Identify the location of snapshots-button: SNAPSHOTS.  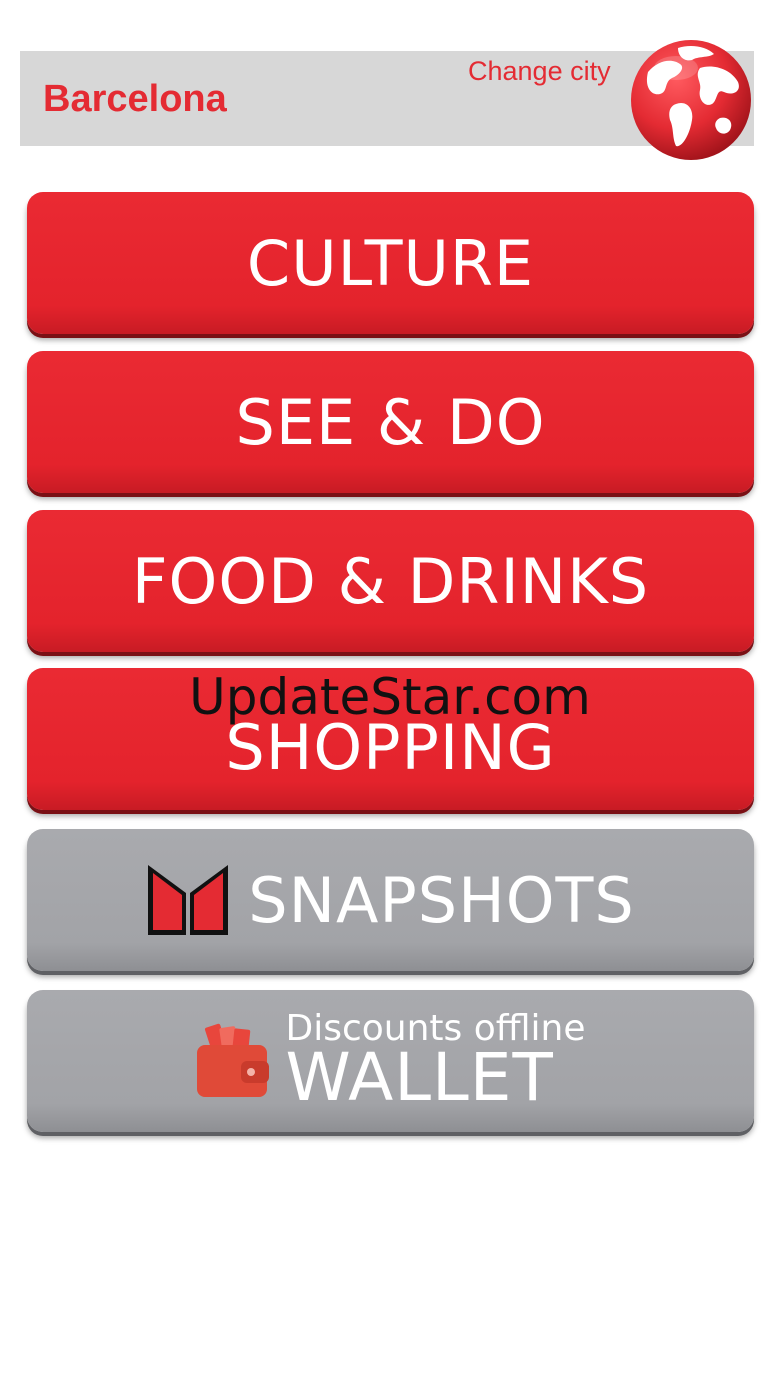
(390, 900).